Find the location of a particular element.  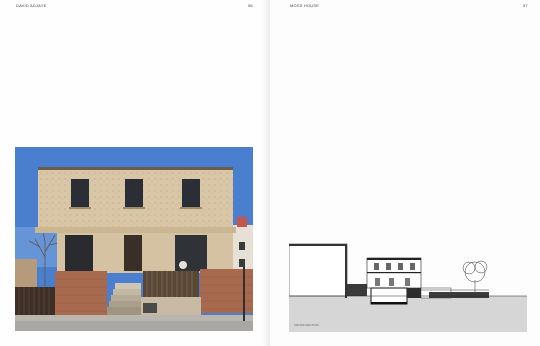

section-drawing-svg is located at coordinates (407, 287).